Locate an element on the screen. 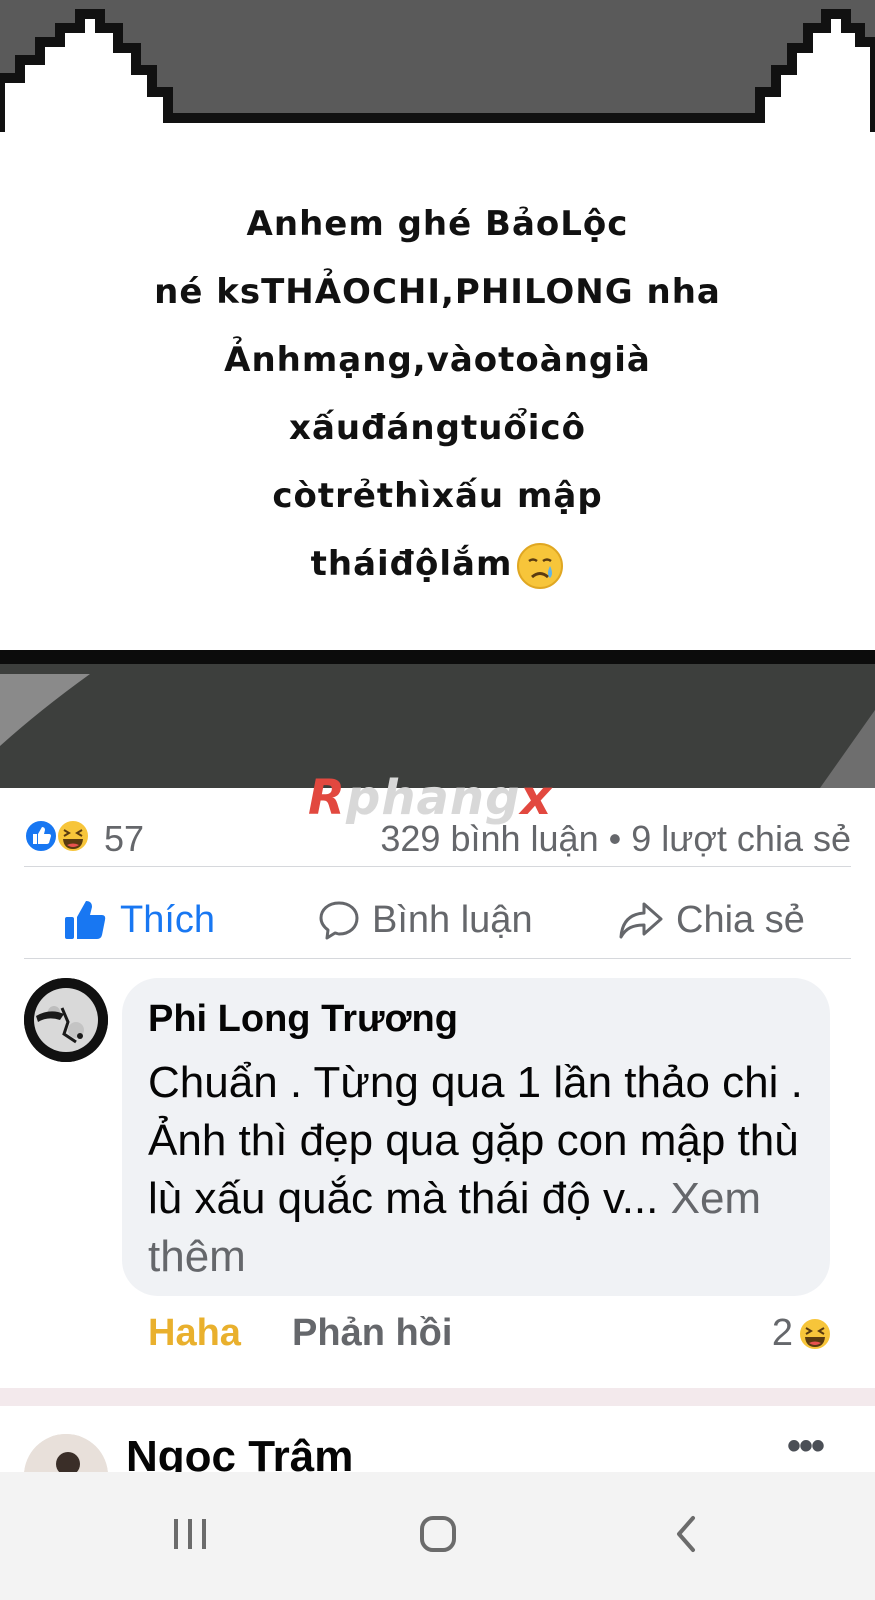 The image size is (875, 1600). back-icon is located at coordinates (686, 1534).